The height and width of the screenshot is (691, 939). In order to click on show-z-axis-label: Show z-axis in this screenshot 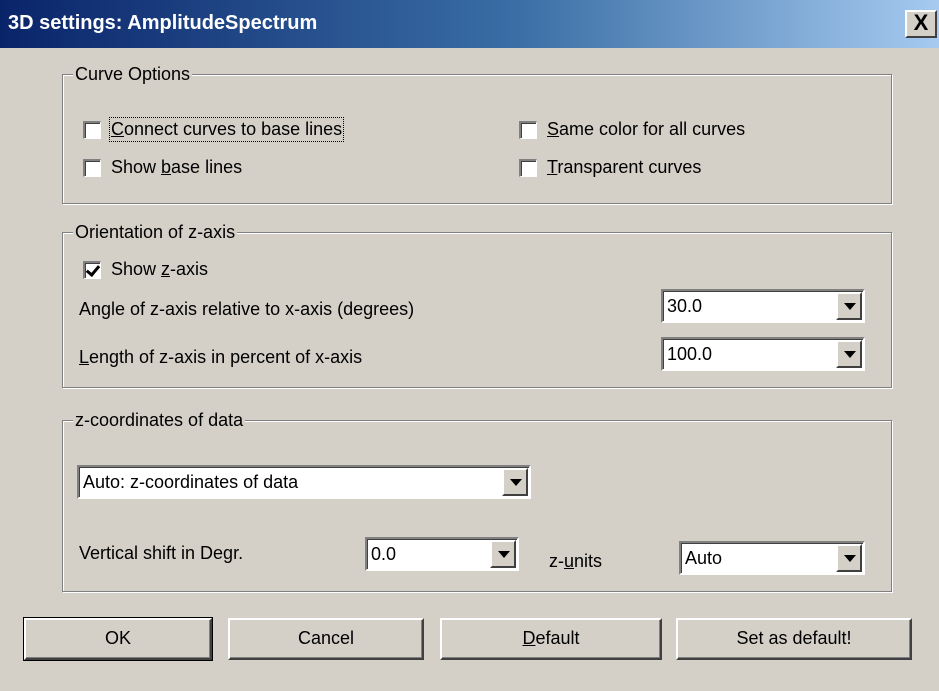, I will do `click(159, 269)`.